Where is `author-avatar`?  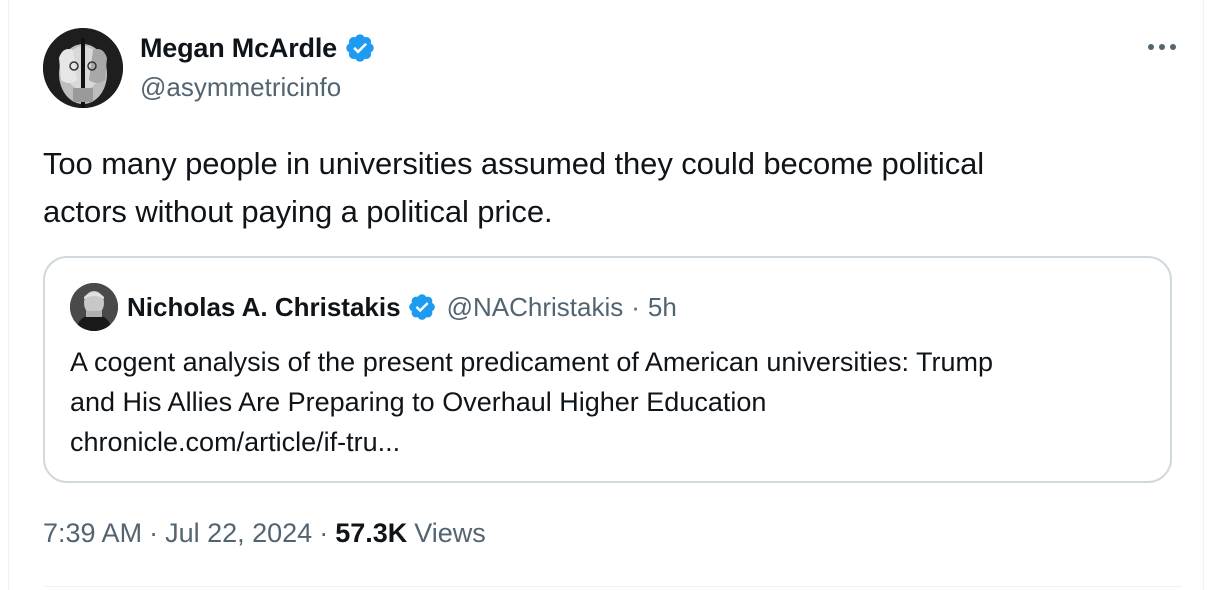
author-avatar is located at coordinates (83, 68).